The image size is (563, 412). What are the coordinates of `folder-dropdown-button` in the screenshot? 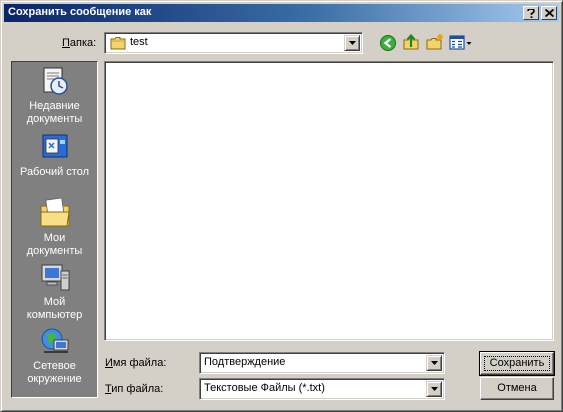 It's located at (352, 43).